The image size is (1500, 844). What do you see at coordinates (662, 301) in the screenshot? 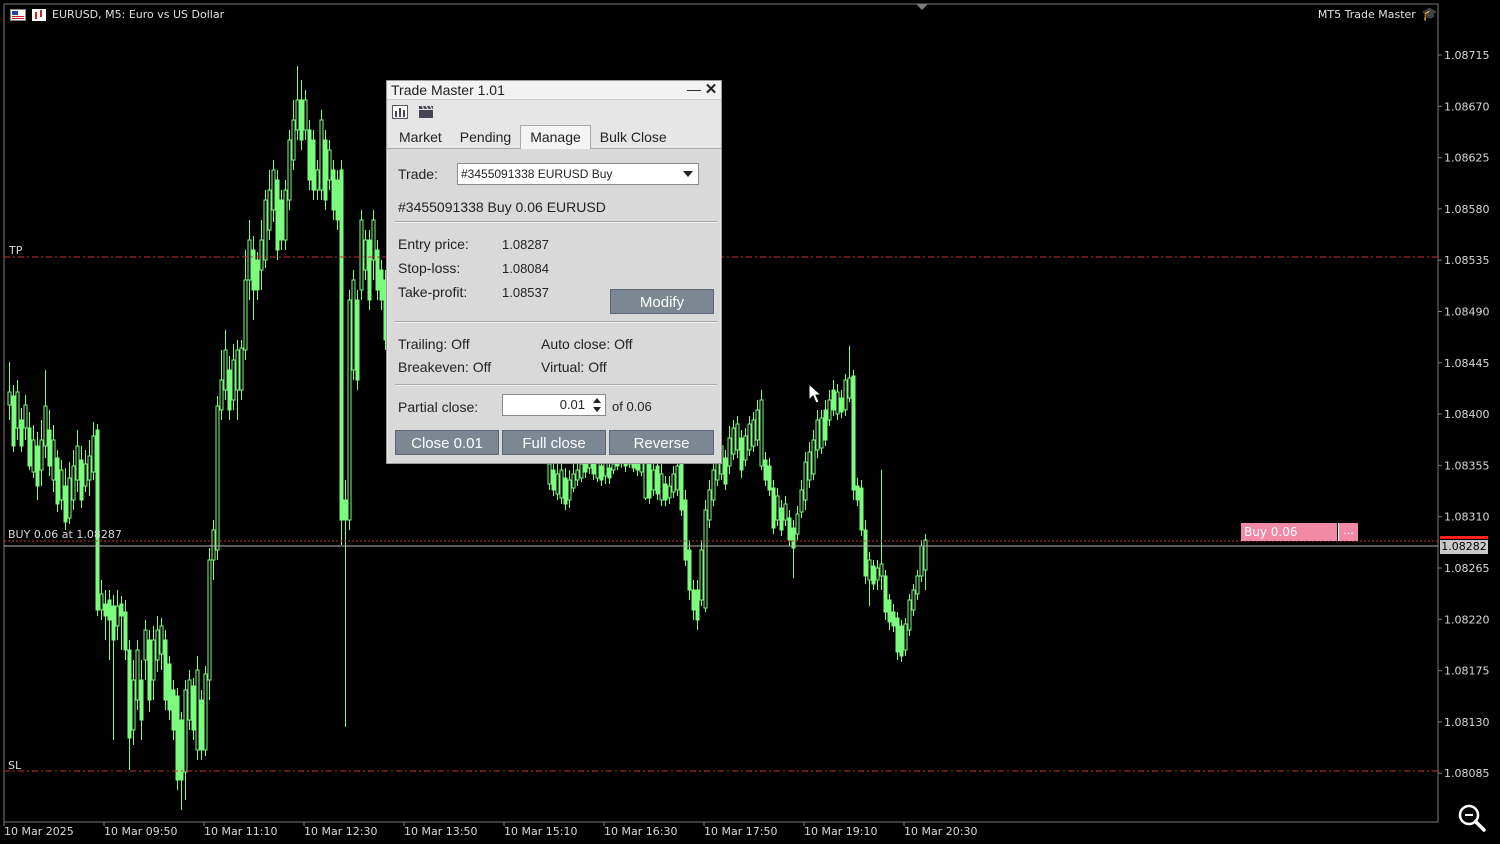
I see `modify-button: Modify` at bounding box center [662, 301].